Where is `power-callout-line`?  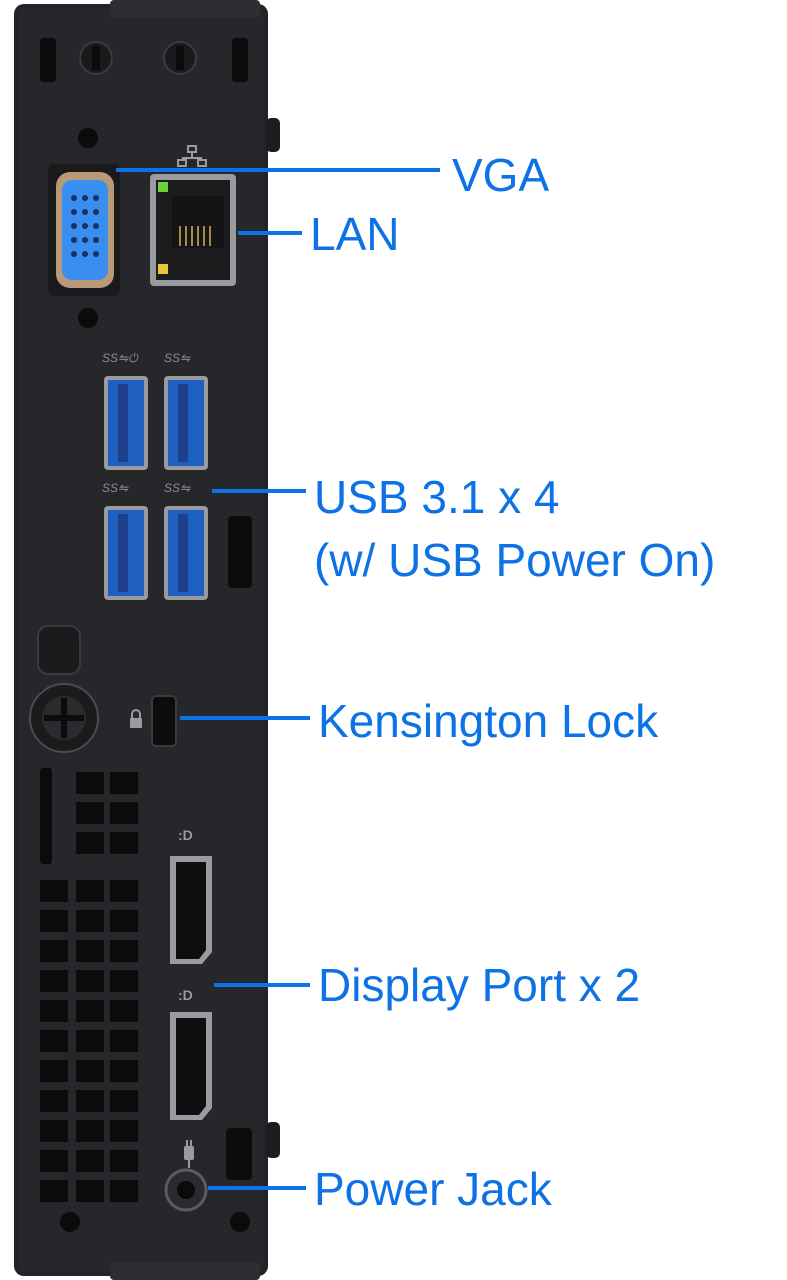
power-callout-line is located at coordinates (257, 1188).